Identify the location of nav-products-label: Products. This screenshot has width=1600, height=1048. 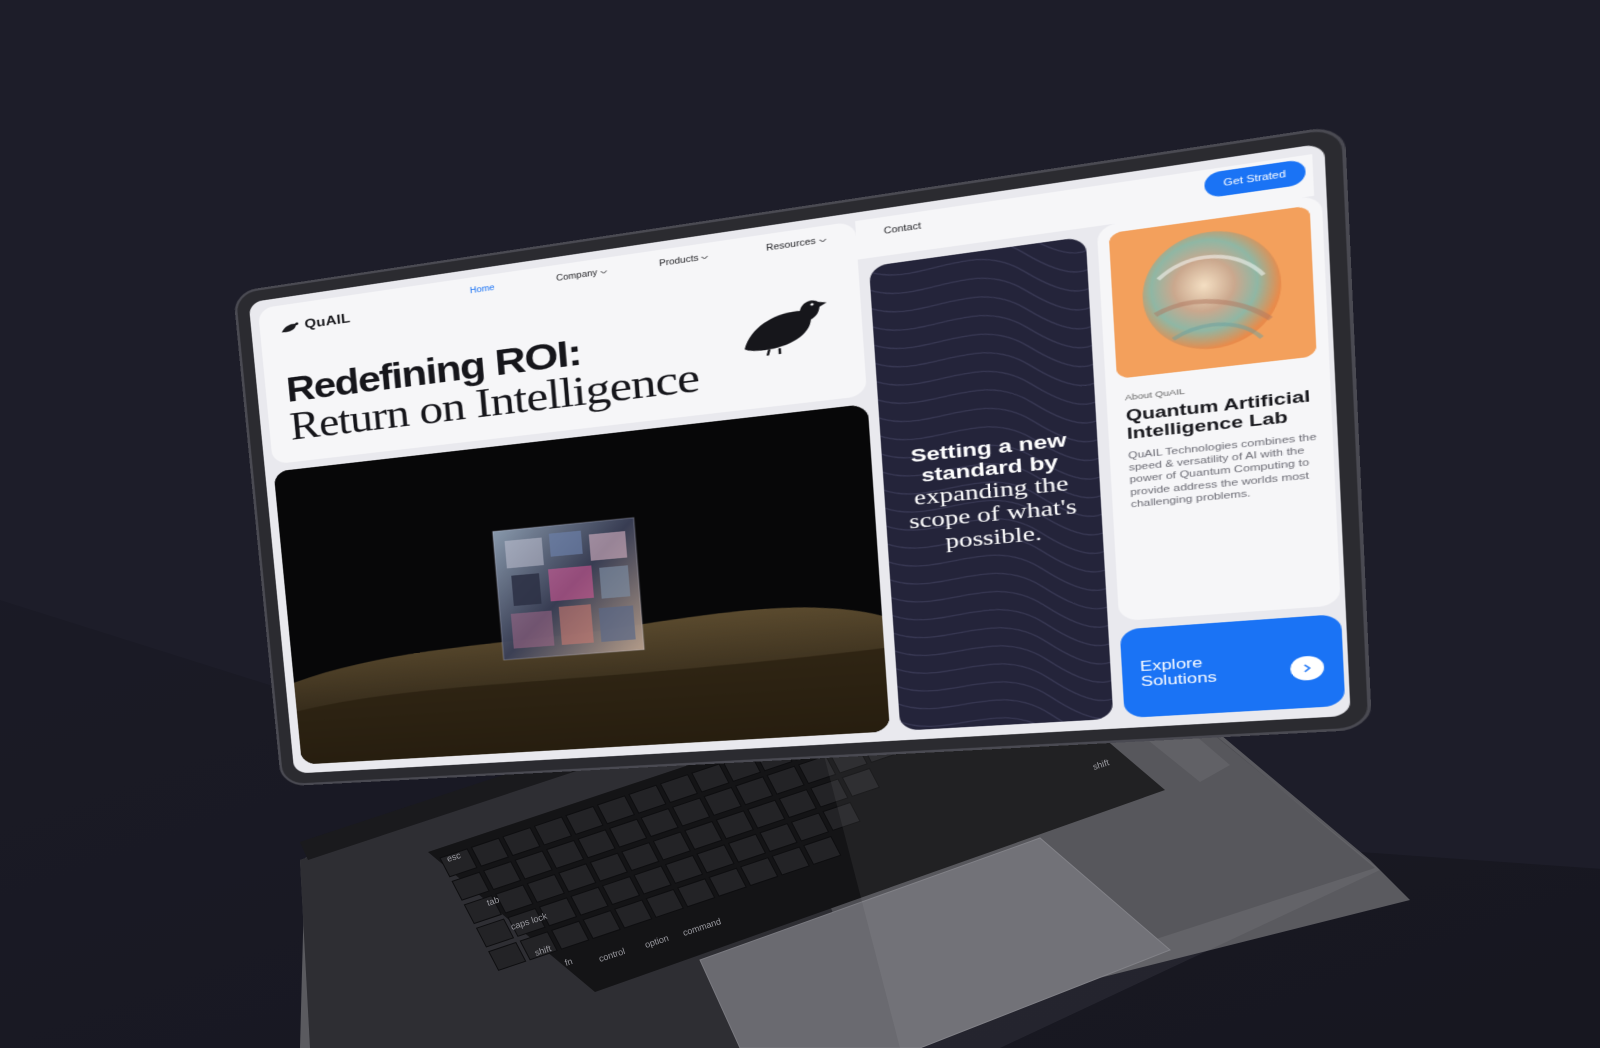
(678, 261).